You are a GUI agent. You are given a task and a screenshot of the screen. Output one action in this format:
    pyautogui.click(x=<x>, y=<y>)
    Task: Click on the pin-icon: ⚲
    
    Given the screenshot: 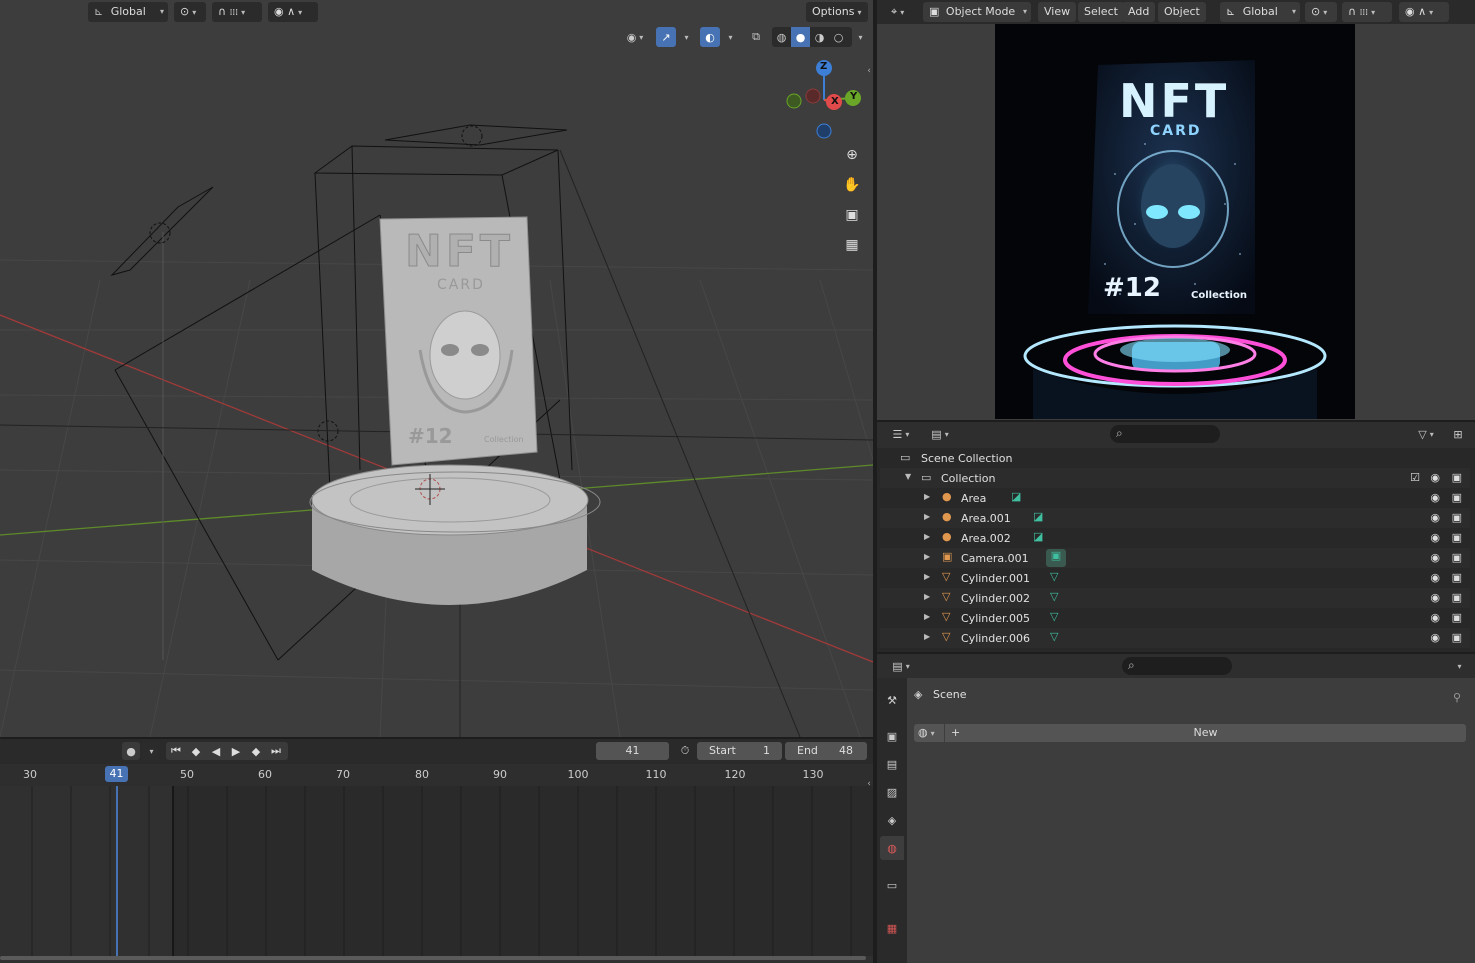 What is the action you would take?
    pyautogui.click(x=1457, y=697)
    